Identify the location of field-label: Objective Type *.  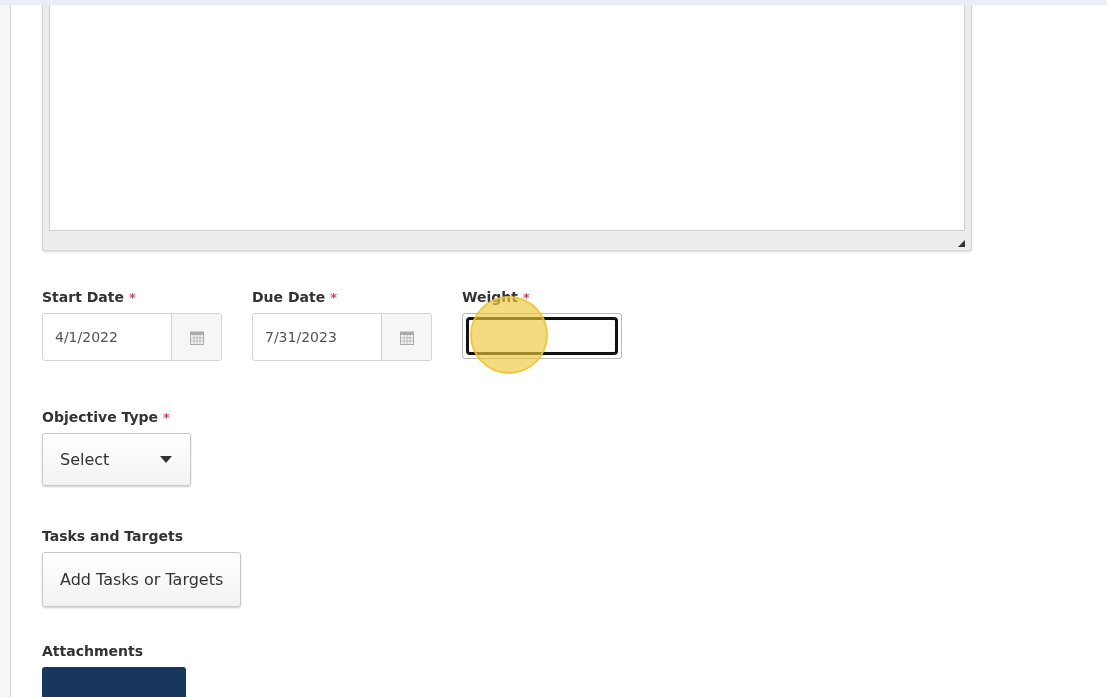
(106, 417).